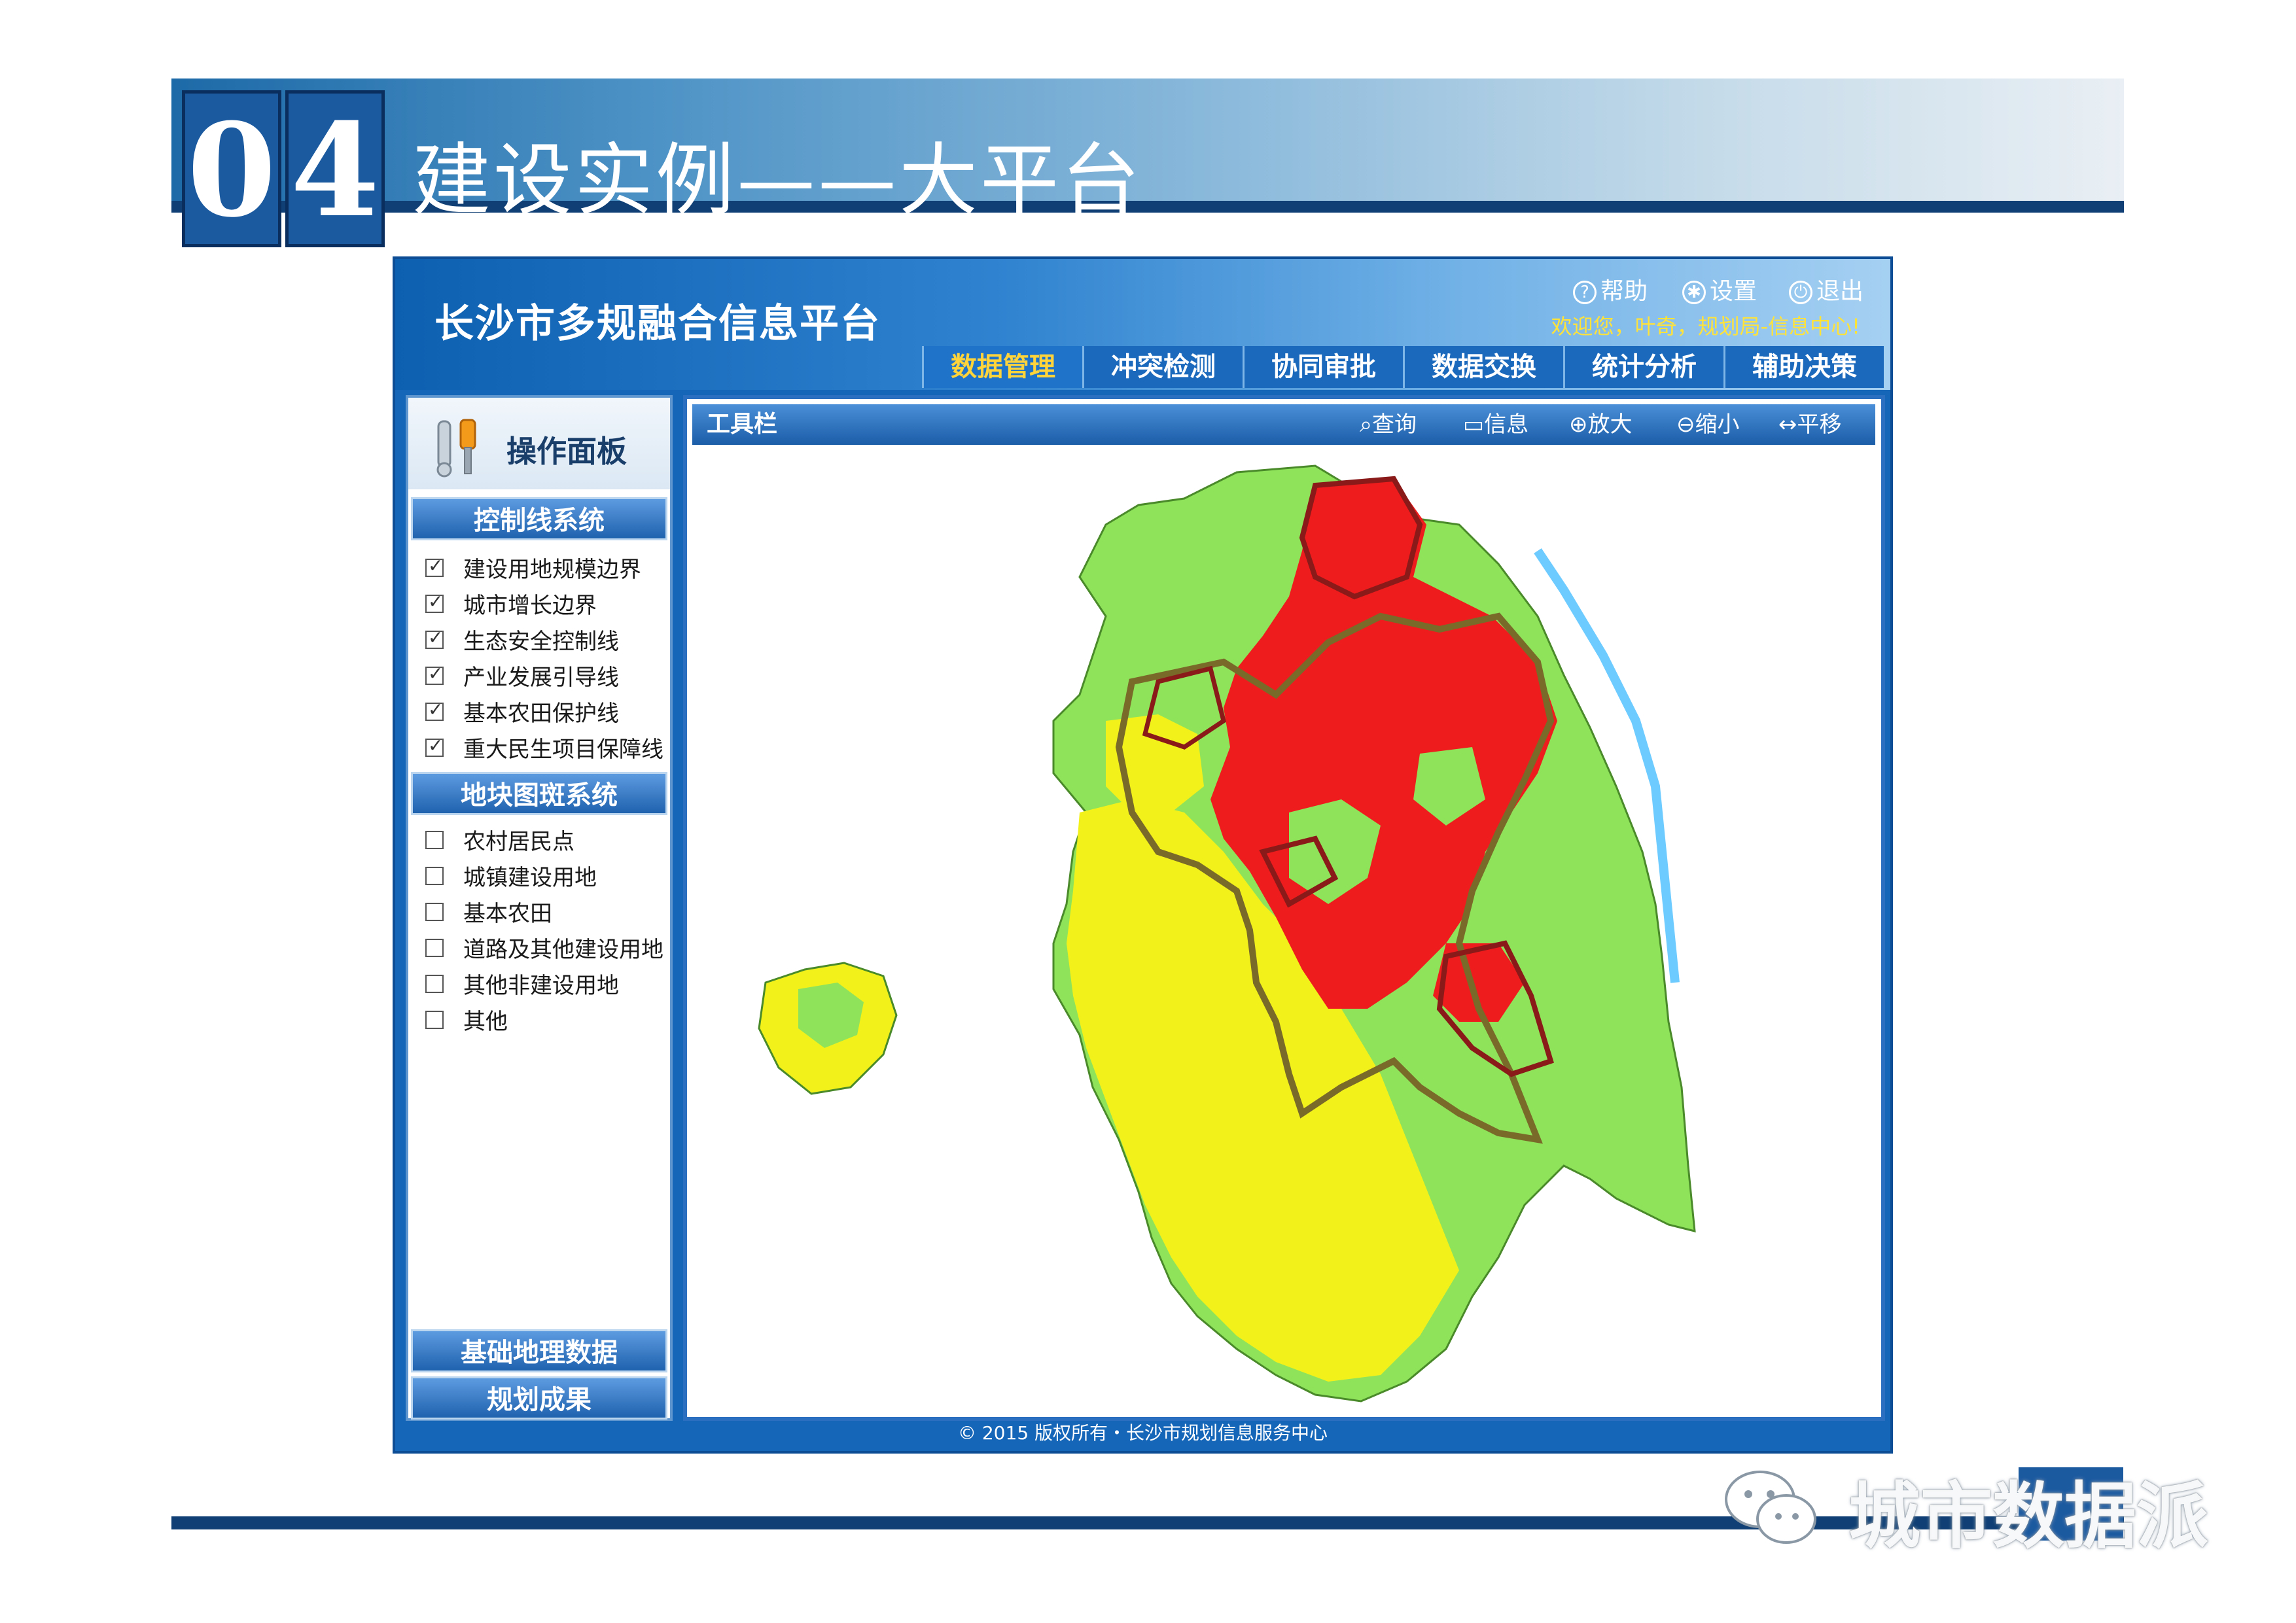 The width and height of the screenshot is (2296, 1623). I want to click on section-digit-2: 4, so click(335, 169).